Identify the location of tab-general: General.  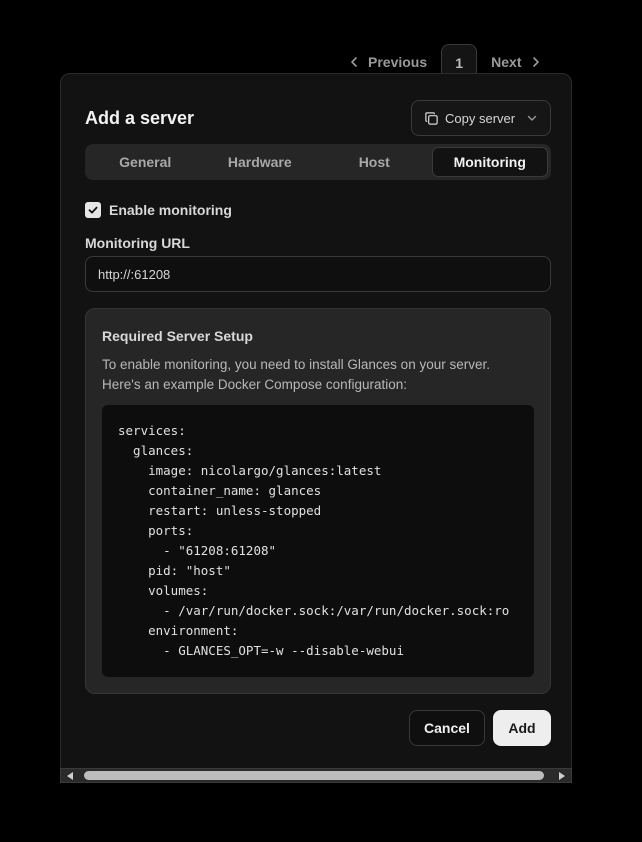
(145, 162).